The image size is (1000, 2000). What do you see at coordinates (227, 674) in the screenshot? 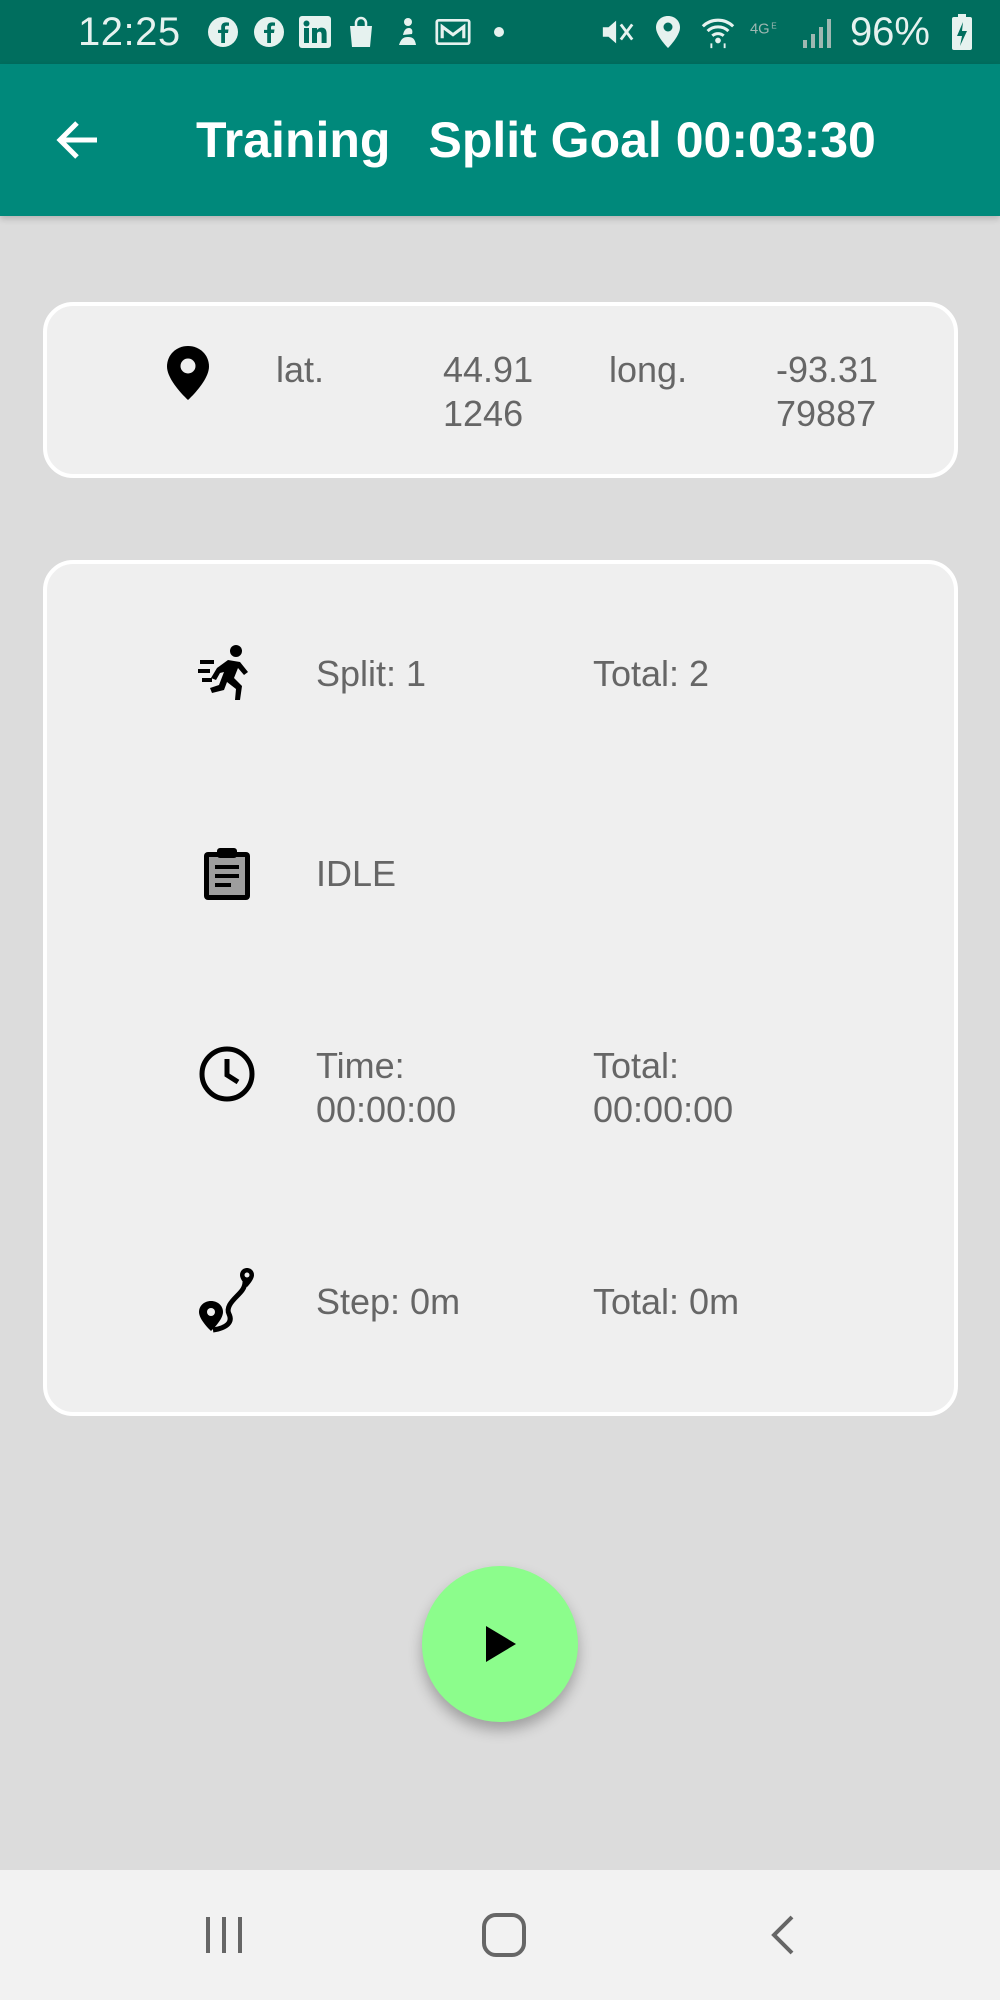
I see `running-icon` at bounding box center [227, 674].